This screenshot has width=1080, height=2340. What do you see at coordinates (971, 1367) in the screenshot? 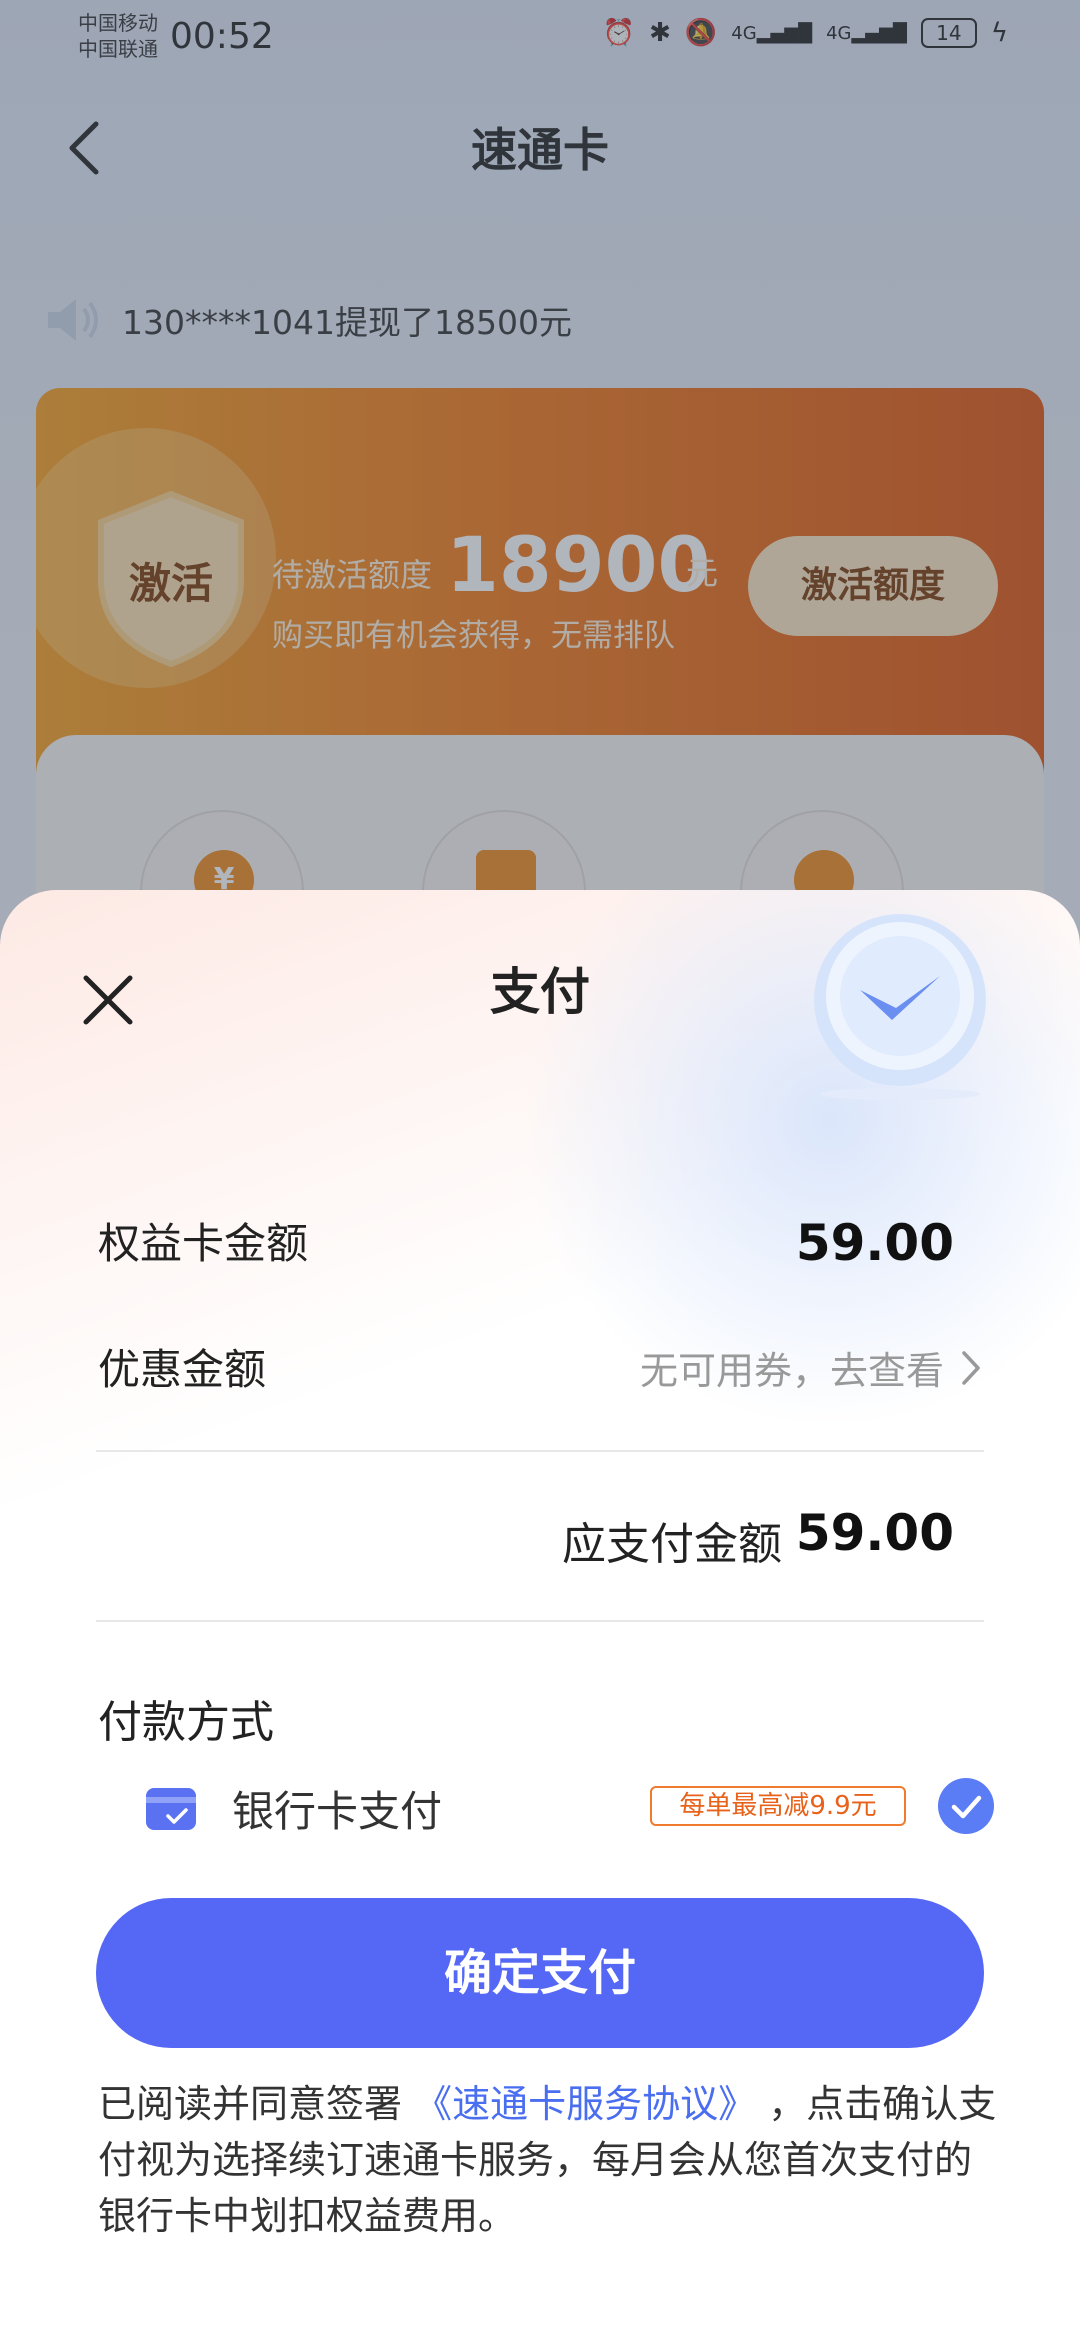
I see `chevron-right-icon` at bounding box center [971, 1367].